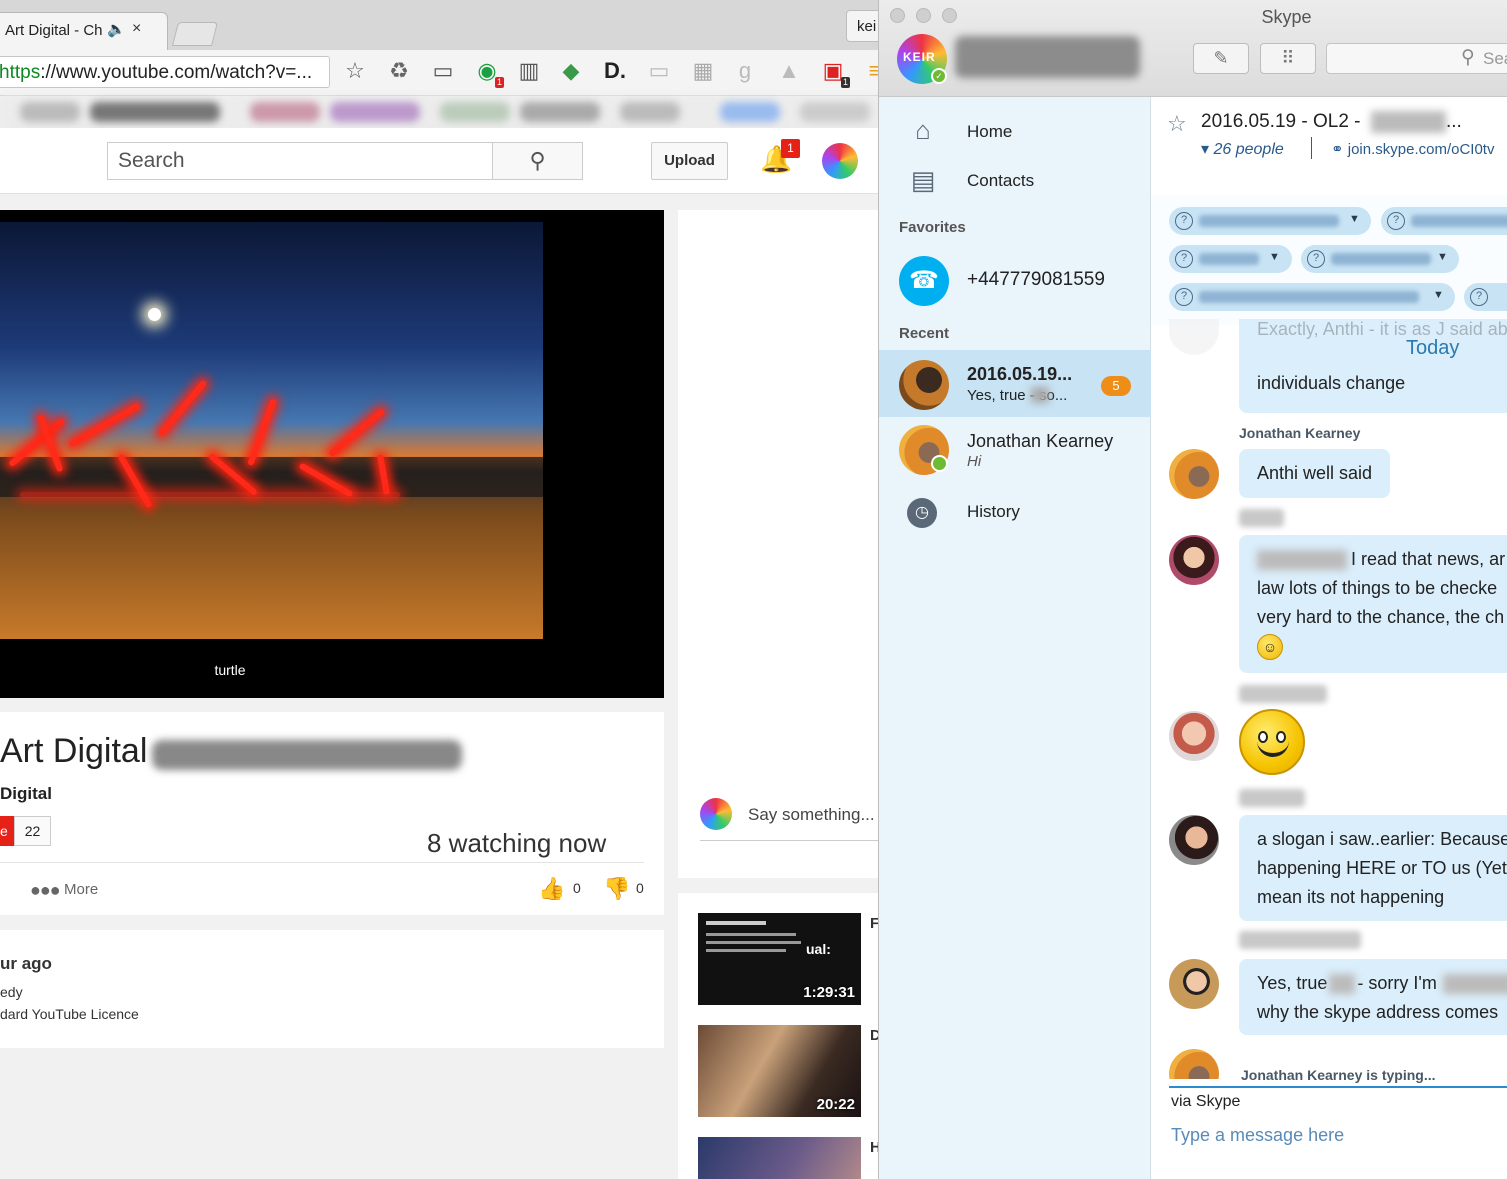  What do you see at coordinates (1040, 441) in the screenshot?
I see `recent-contact-name: Jonathan Kearney` at bounding box center [1040, 441].